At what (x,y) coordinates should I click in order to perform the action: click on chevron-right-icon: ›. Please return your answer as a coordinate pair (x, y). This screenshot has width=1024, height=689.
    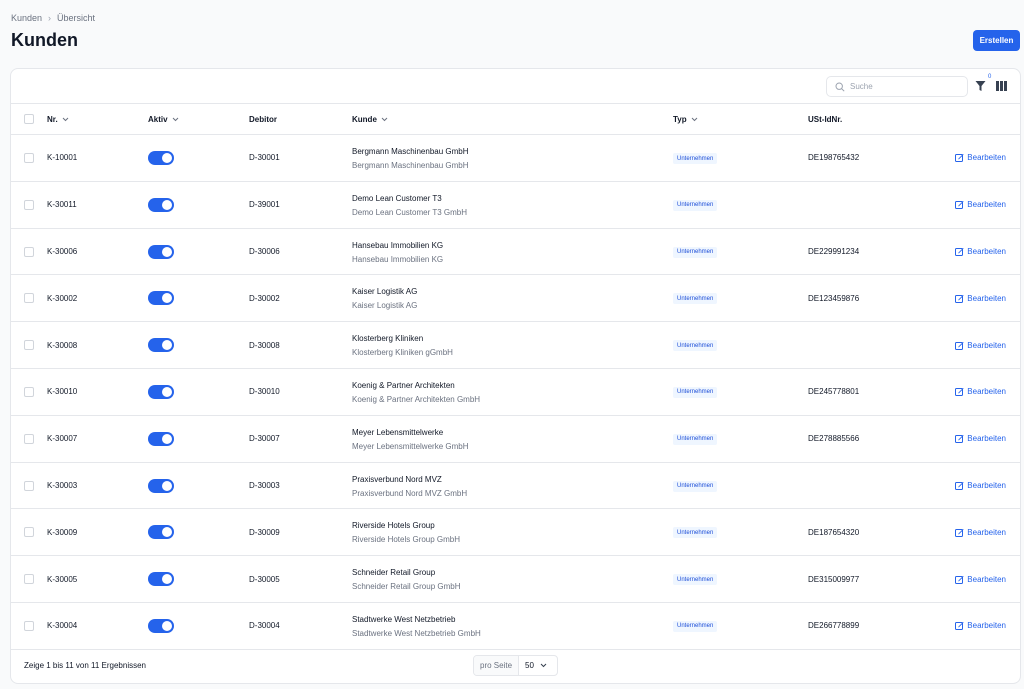
    Looking at the image, I should click on (50, 18).